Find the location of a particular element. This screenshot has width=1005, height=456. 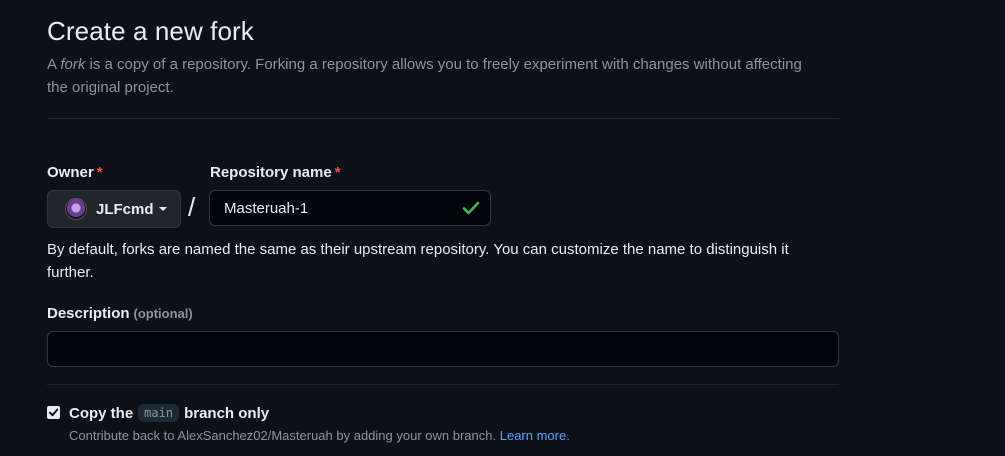

page-title: Create a new fork is located at coordinates (150, 31).